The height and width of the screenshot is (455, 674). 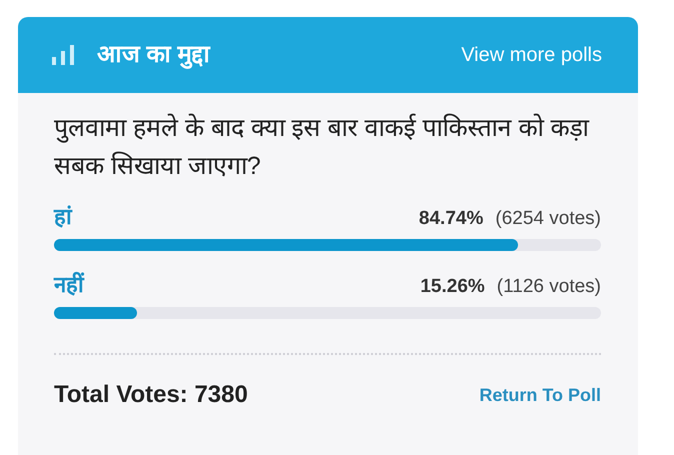 What do you see at coordinates (322, 147) in the screenshot?
I see `poll-question: पुलवामा हमले के बाद क्या इस बार वाकई पाकिस्तान को कड़ा सबक सिखाया जाएगा?` at bounding box center [322, 147].